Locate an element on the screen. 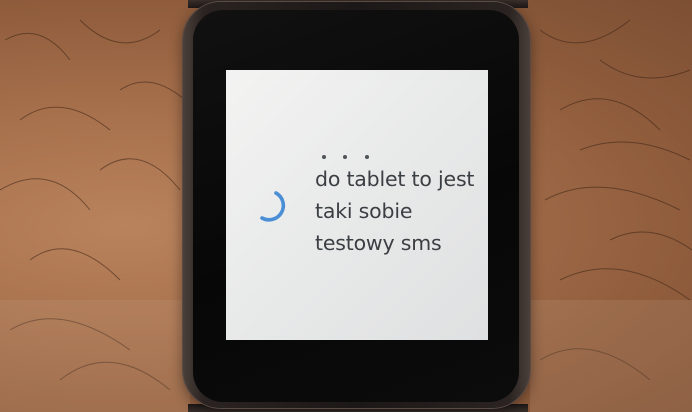 Image resolution: width=692 pixels, height=412 pixels. page-indicator-dots is located at coordinates (352, 158).